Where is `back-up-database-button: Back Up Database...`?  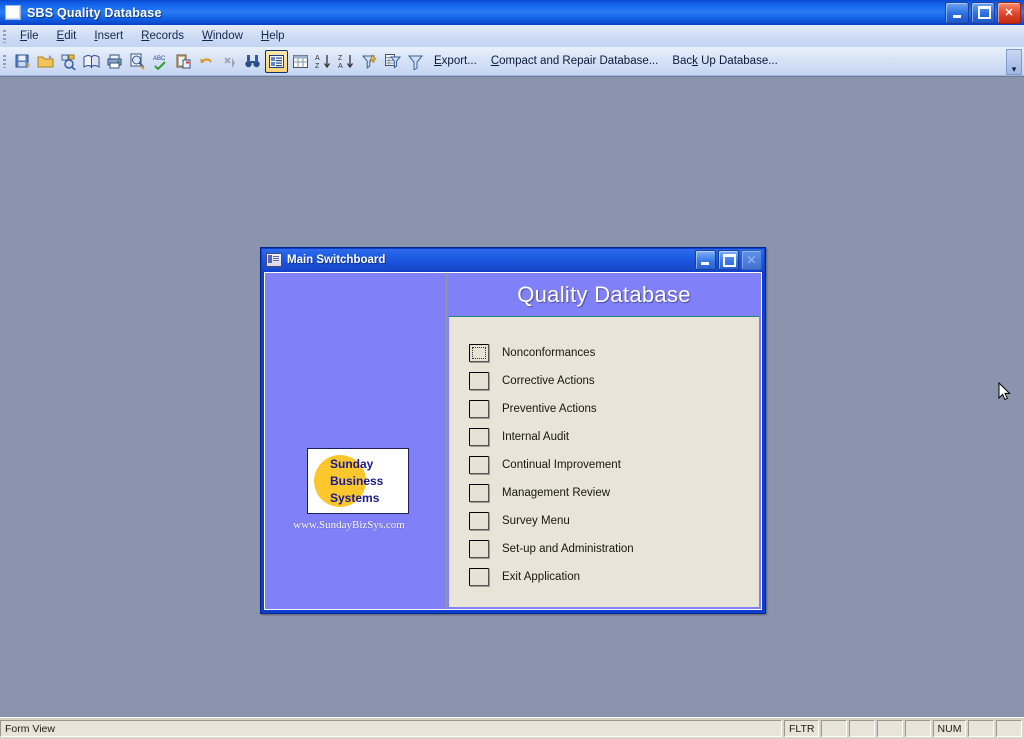 back-up-database-button: Back Up Database... is located at coordinates (724, 61).